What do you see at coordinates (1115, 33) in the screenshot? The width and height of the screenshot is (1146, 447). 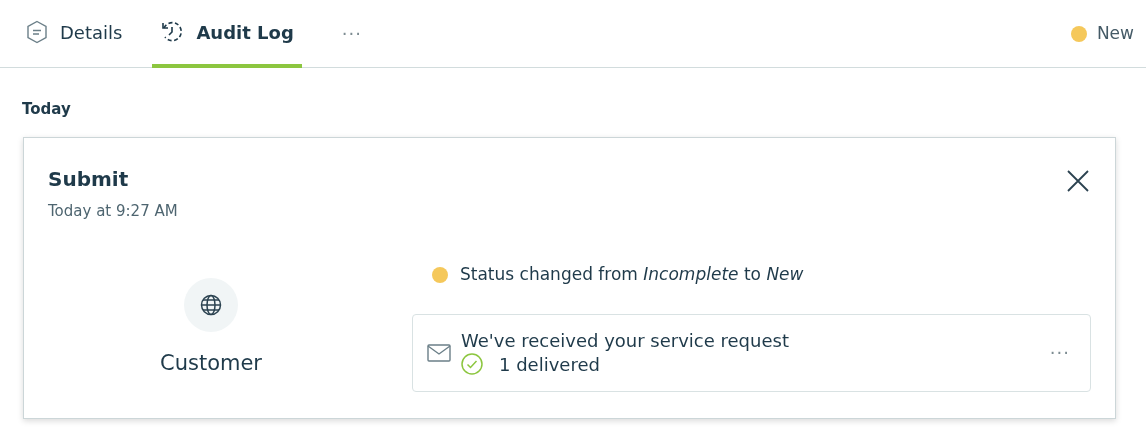 I see `record-status: New` at bounding box center [1115, 33].